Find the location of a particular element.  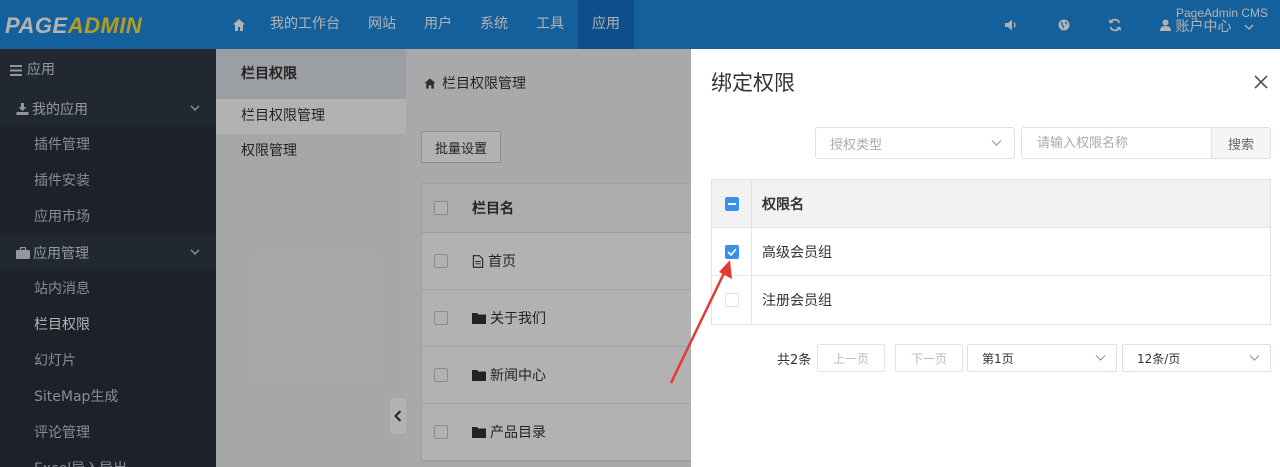

prev-page-button: 上一页 is located at coordinates (851, 358).